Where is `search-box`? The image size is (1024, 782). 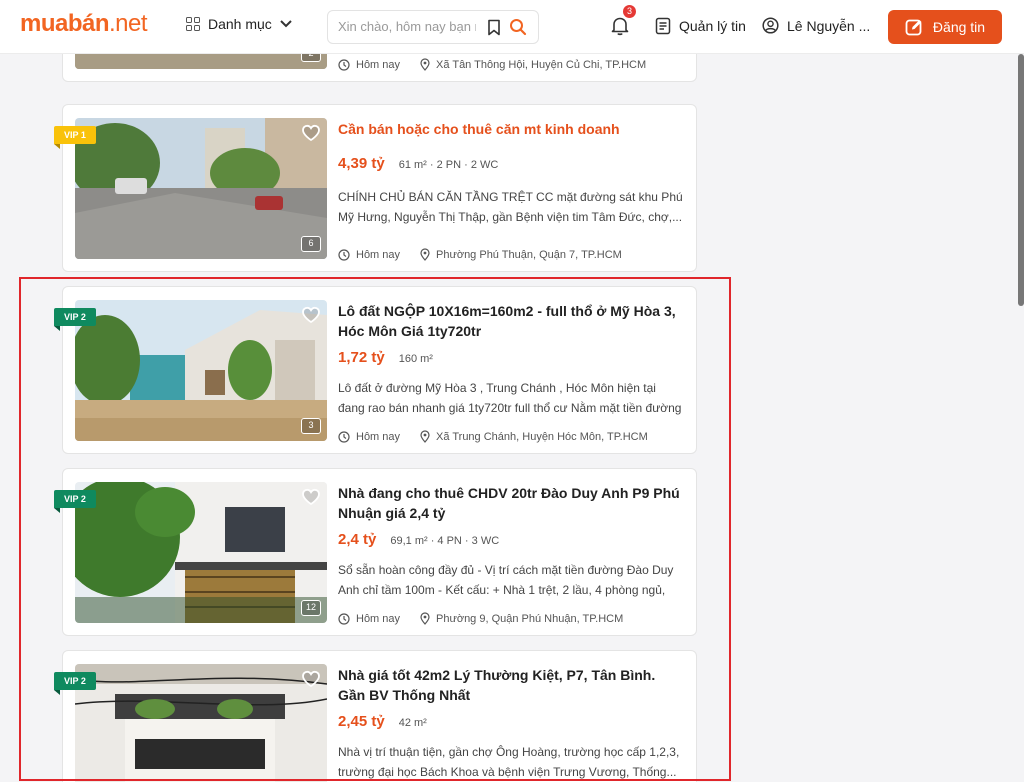 search-box is located at coordinates (433, 27).